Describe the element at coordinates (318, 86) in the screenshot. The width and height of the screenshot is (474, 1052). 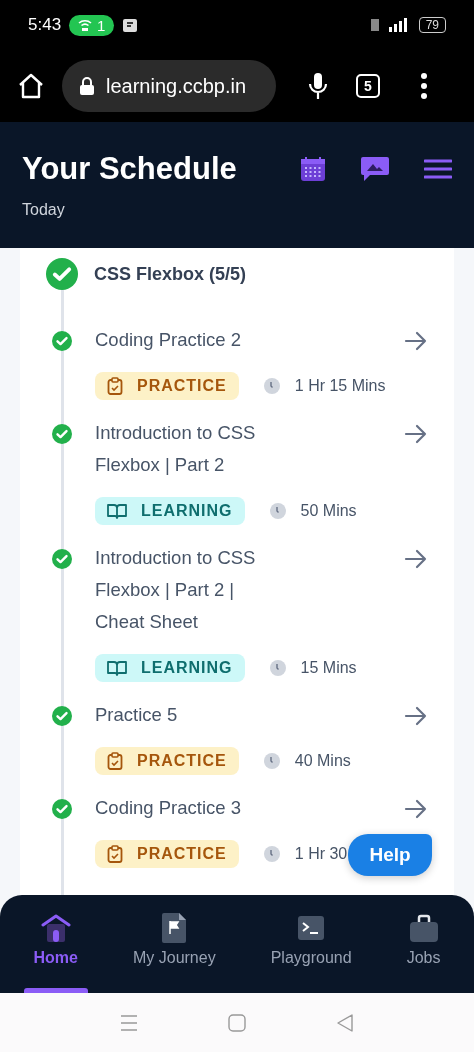
I see `microphone-icon` at that location.